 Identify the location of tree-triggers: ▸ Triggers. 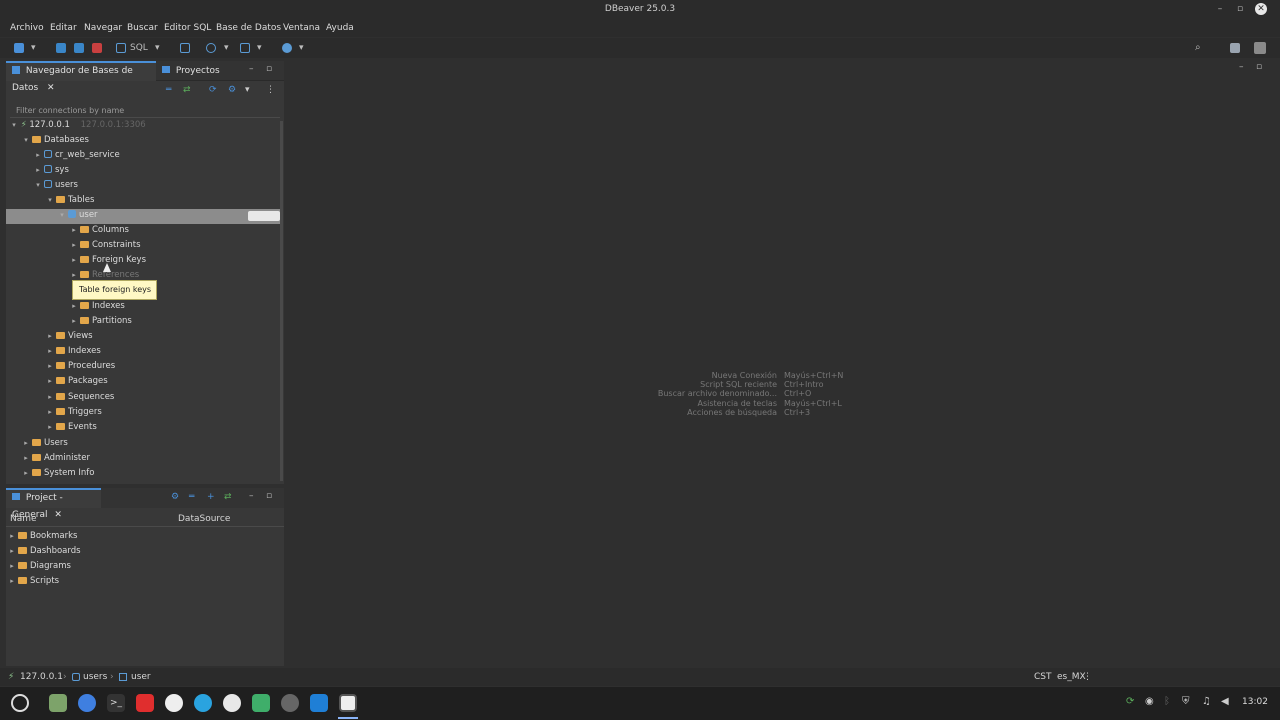
(74, 412).